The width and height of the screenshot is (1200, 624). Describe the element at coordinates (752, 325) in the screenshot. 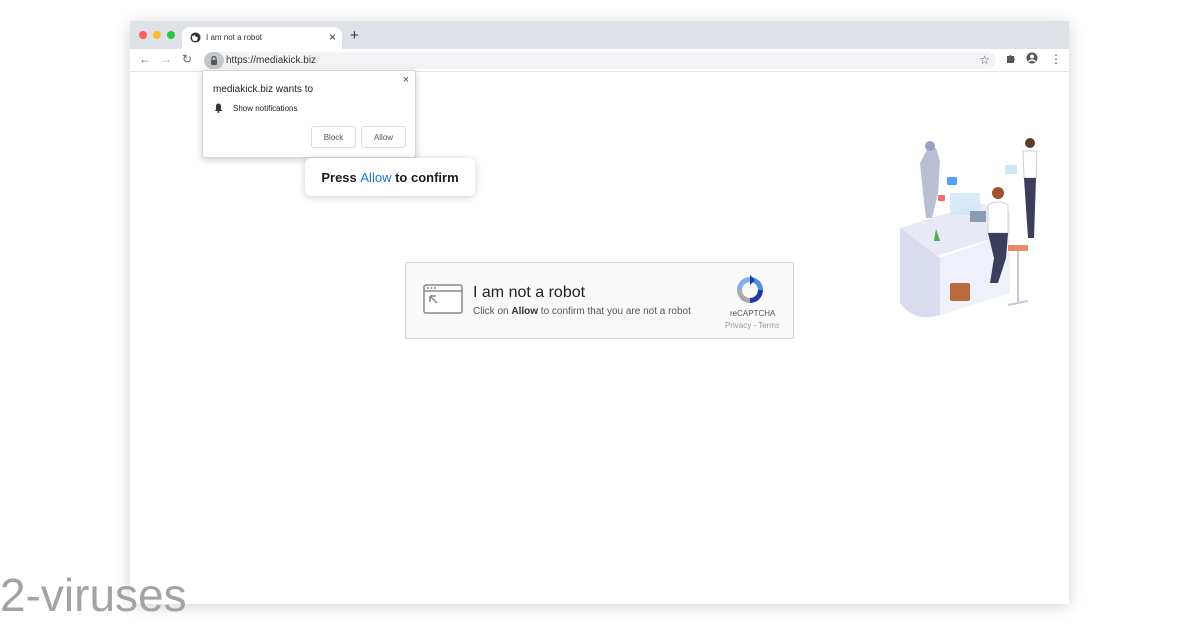

I see `recaptcha-links: Privacy - Terms` at that location.